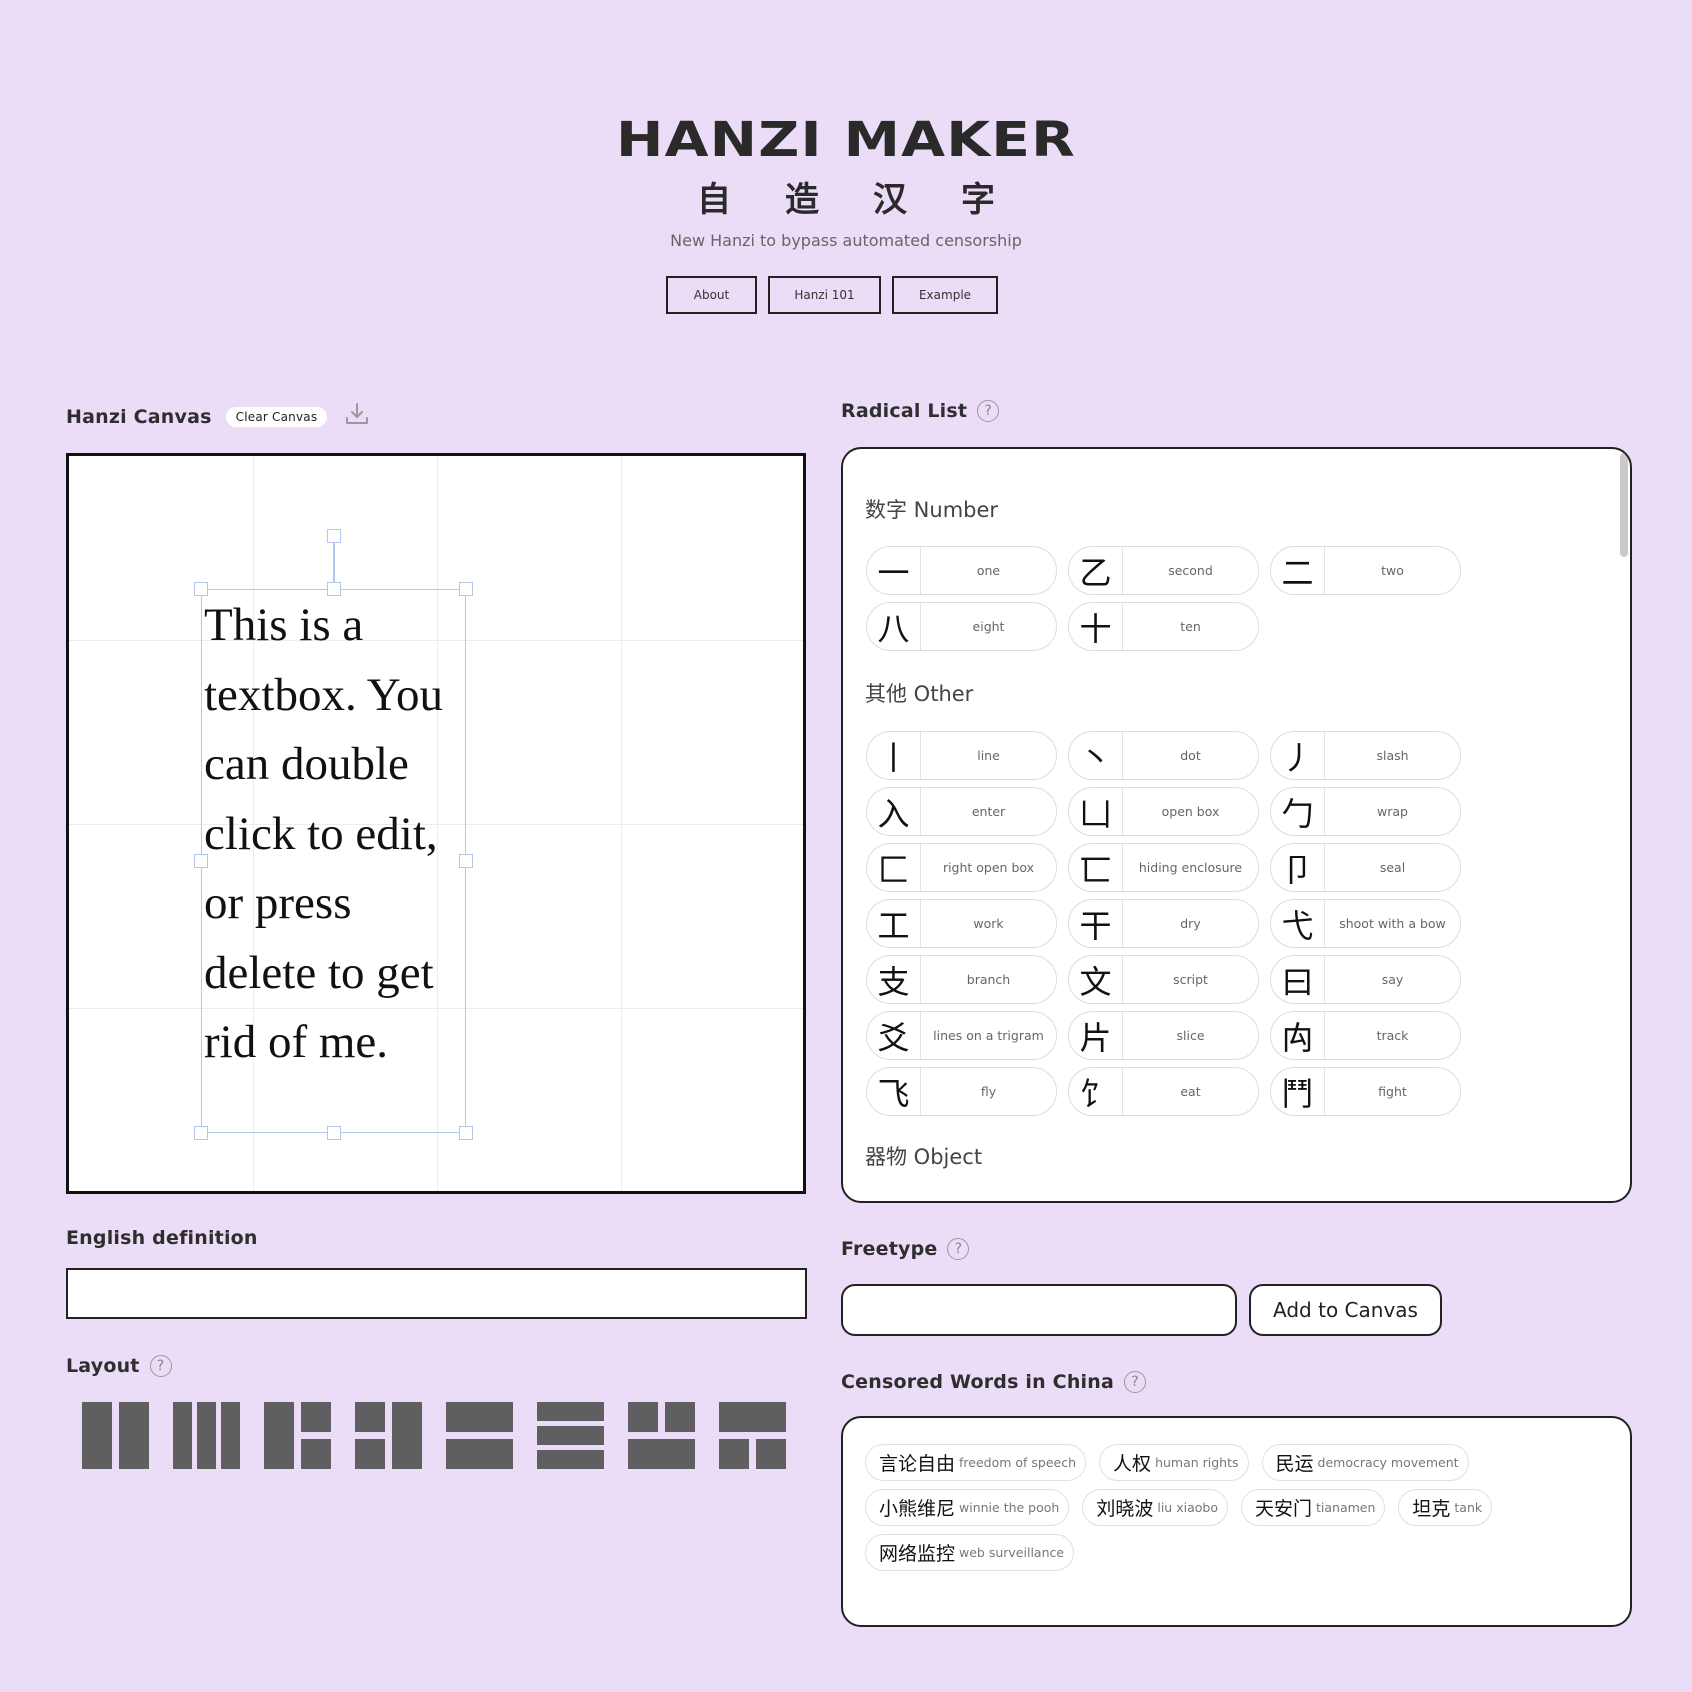 This screenshot has height=1692, width=1692. I want to click on radical-pill: 丿 slash, so click(1365, 755).